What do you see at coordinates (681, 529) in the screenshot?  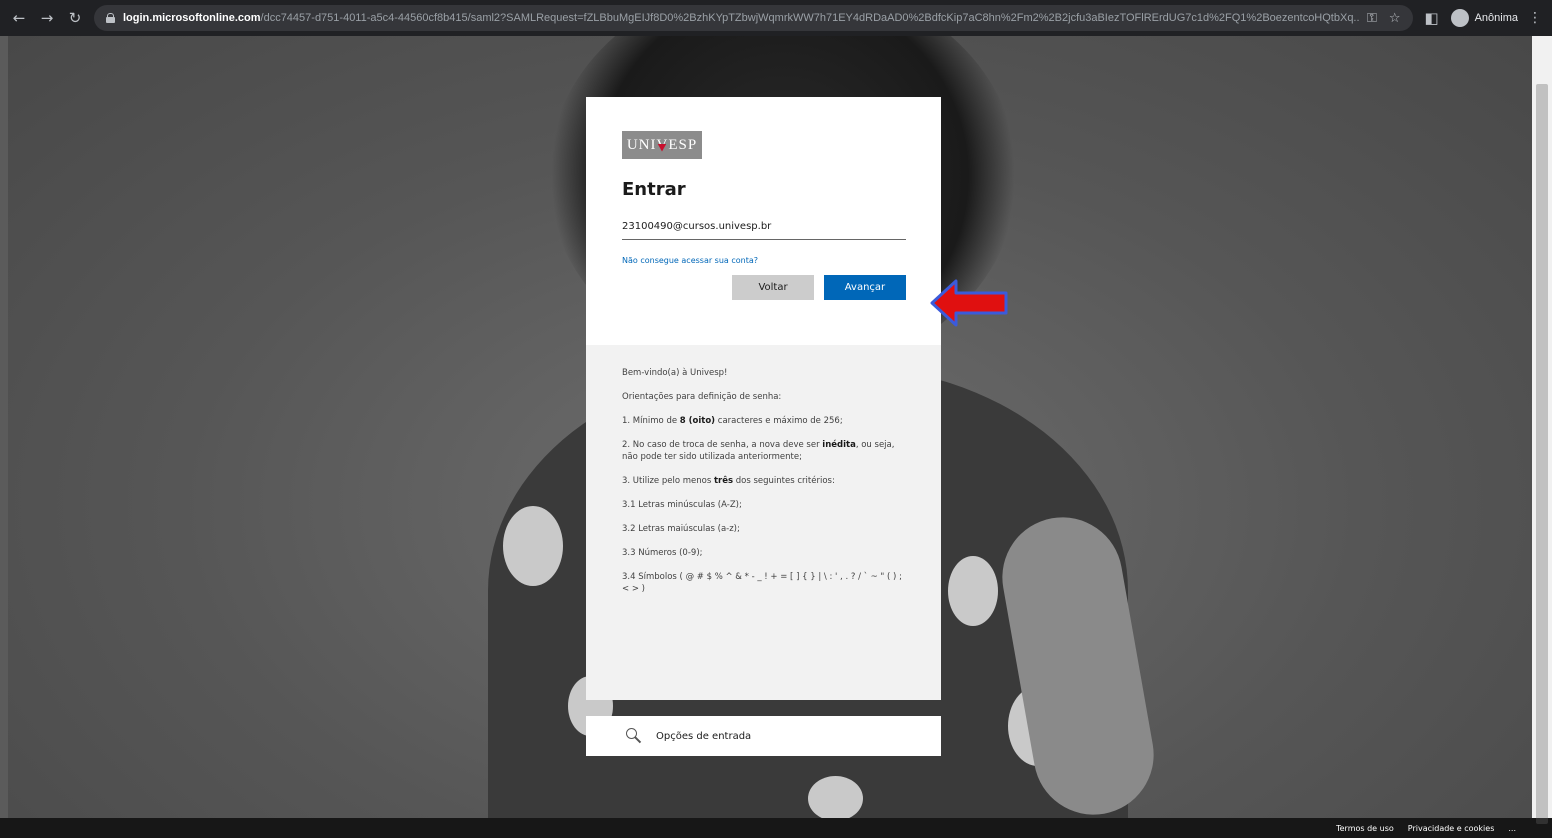 I see `rule-3-2: 3.2 Letras maiúsculas (a-z);` at bounding box center [681, 529].